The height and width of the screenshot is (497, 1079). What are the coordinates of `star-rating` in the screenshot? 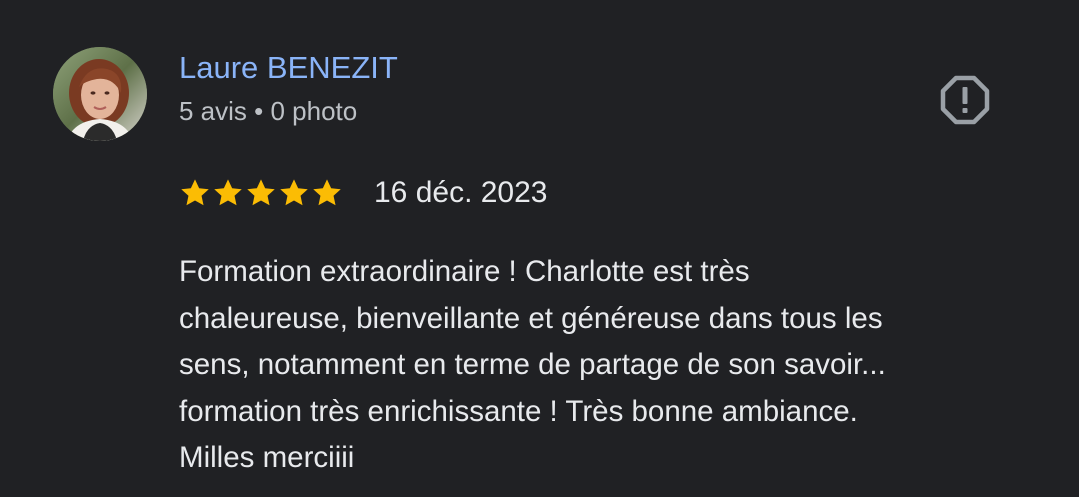 It's located at (261, 193).